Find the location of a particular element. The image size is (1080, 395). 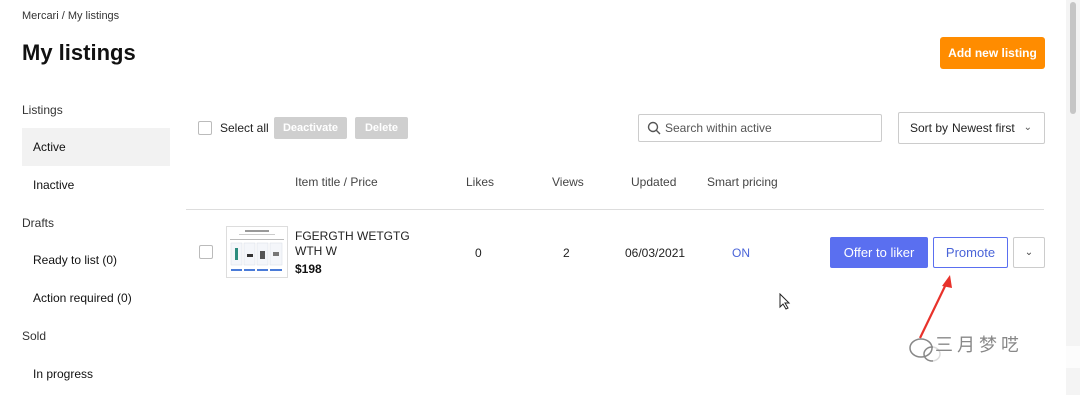

sidebar-item-in-progress: In progress is located at coordinates (96, 374).